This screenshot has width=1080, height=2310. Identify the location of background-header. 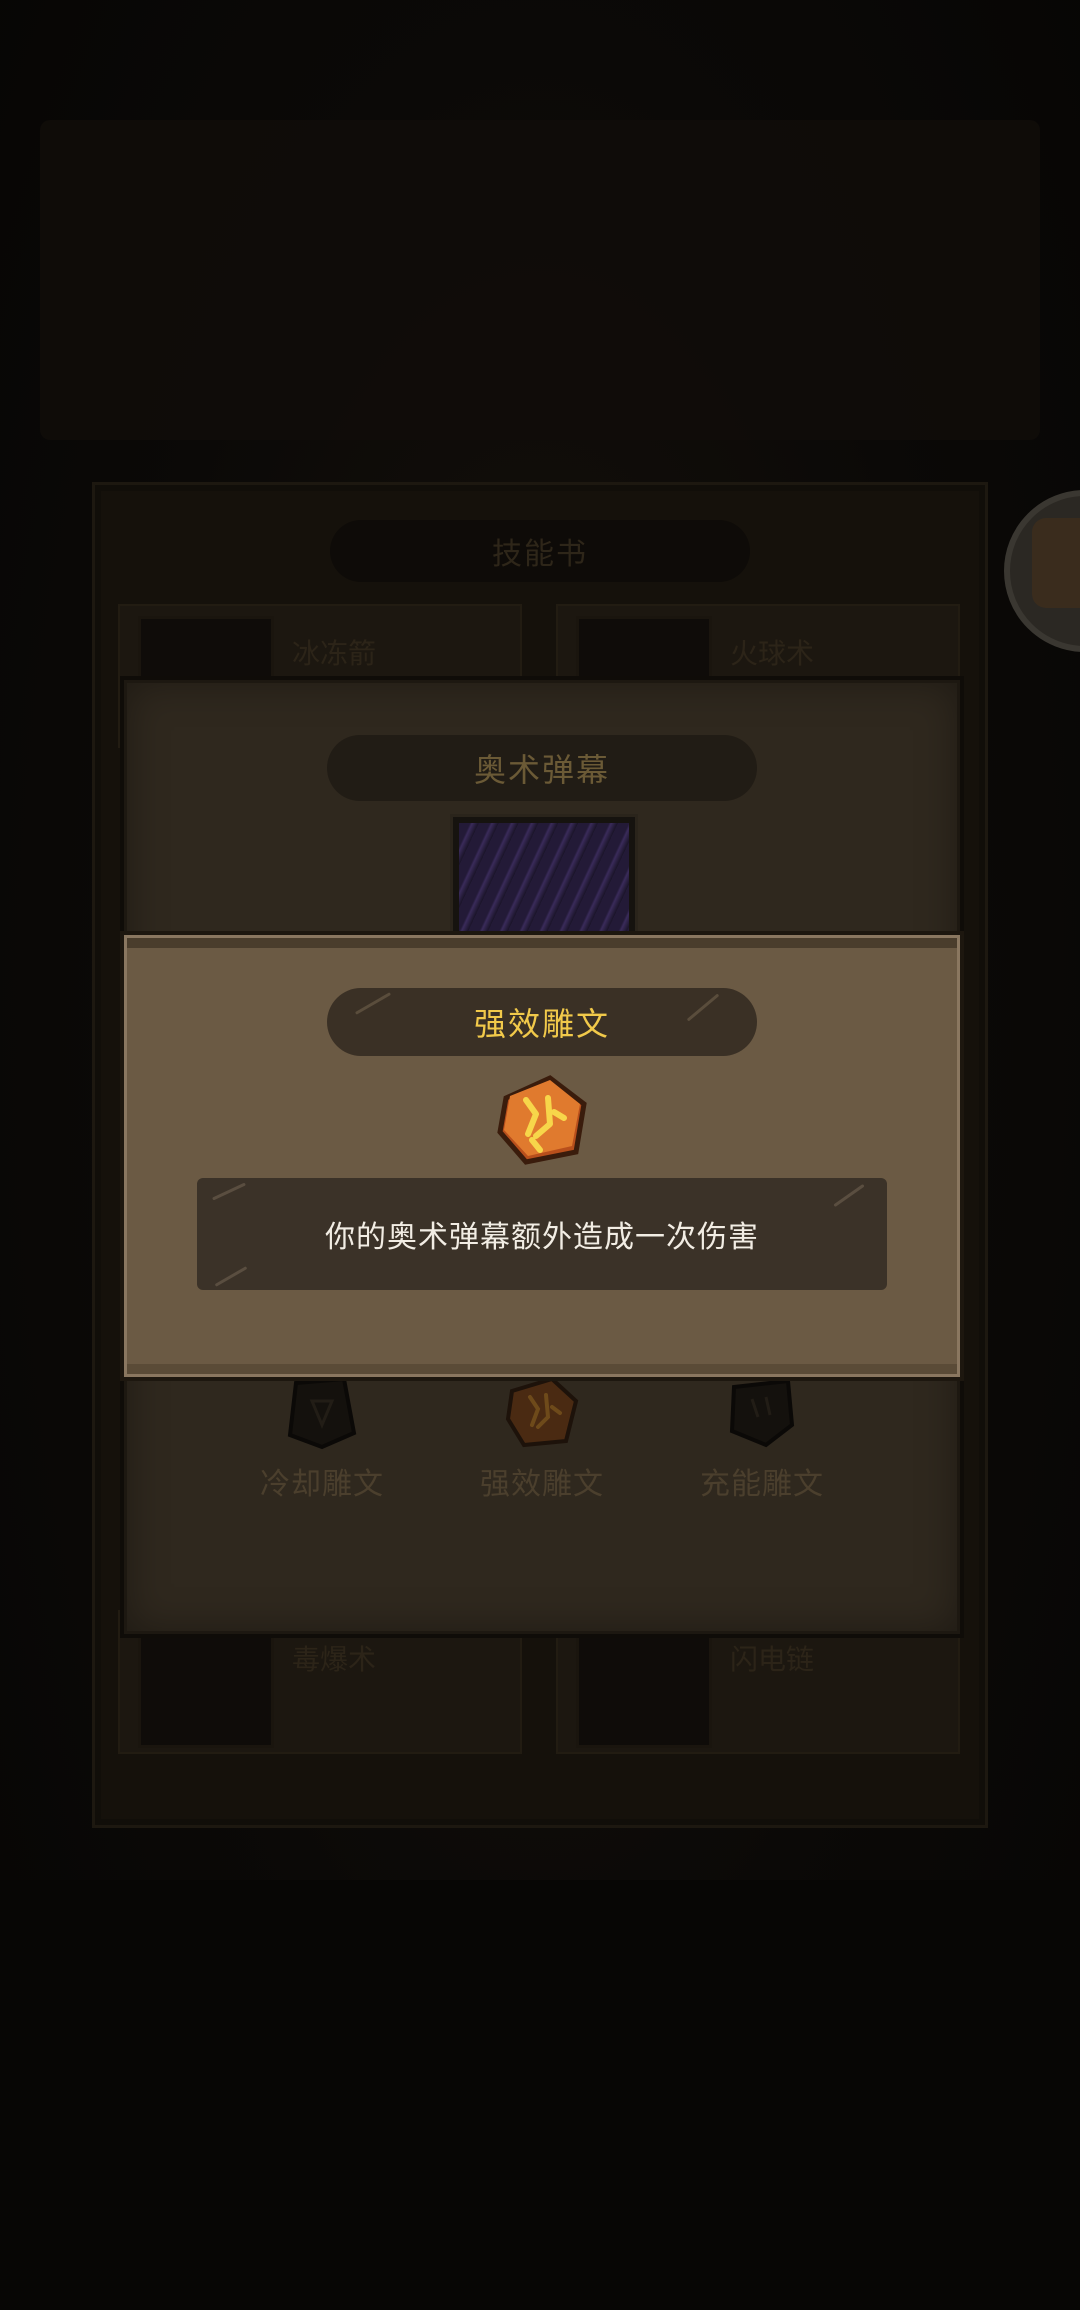
(540, 280).